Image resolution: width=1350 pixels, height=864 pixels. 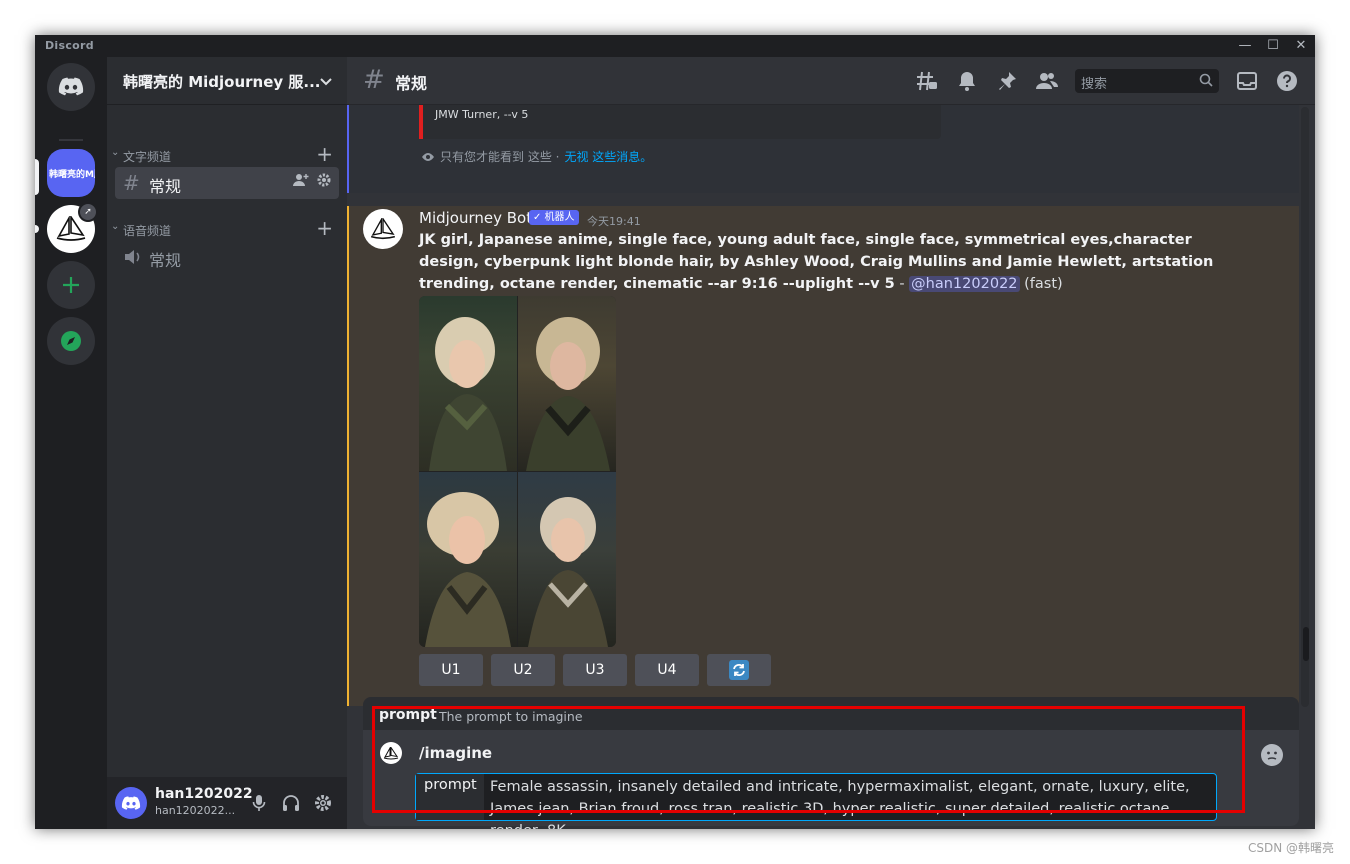 What do you see at coordinates (451, 670) in the screenshot?
I see `upscale-1-button: U1` at bounding box center [451, 670].